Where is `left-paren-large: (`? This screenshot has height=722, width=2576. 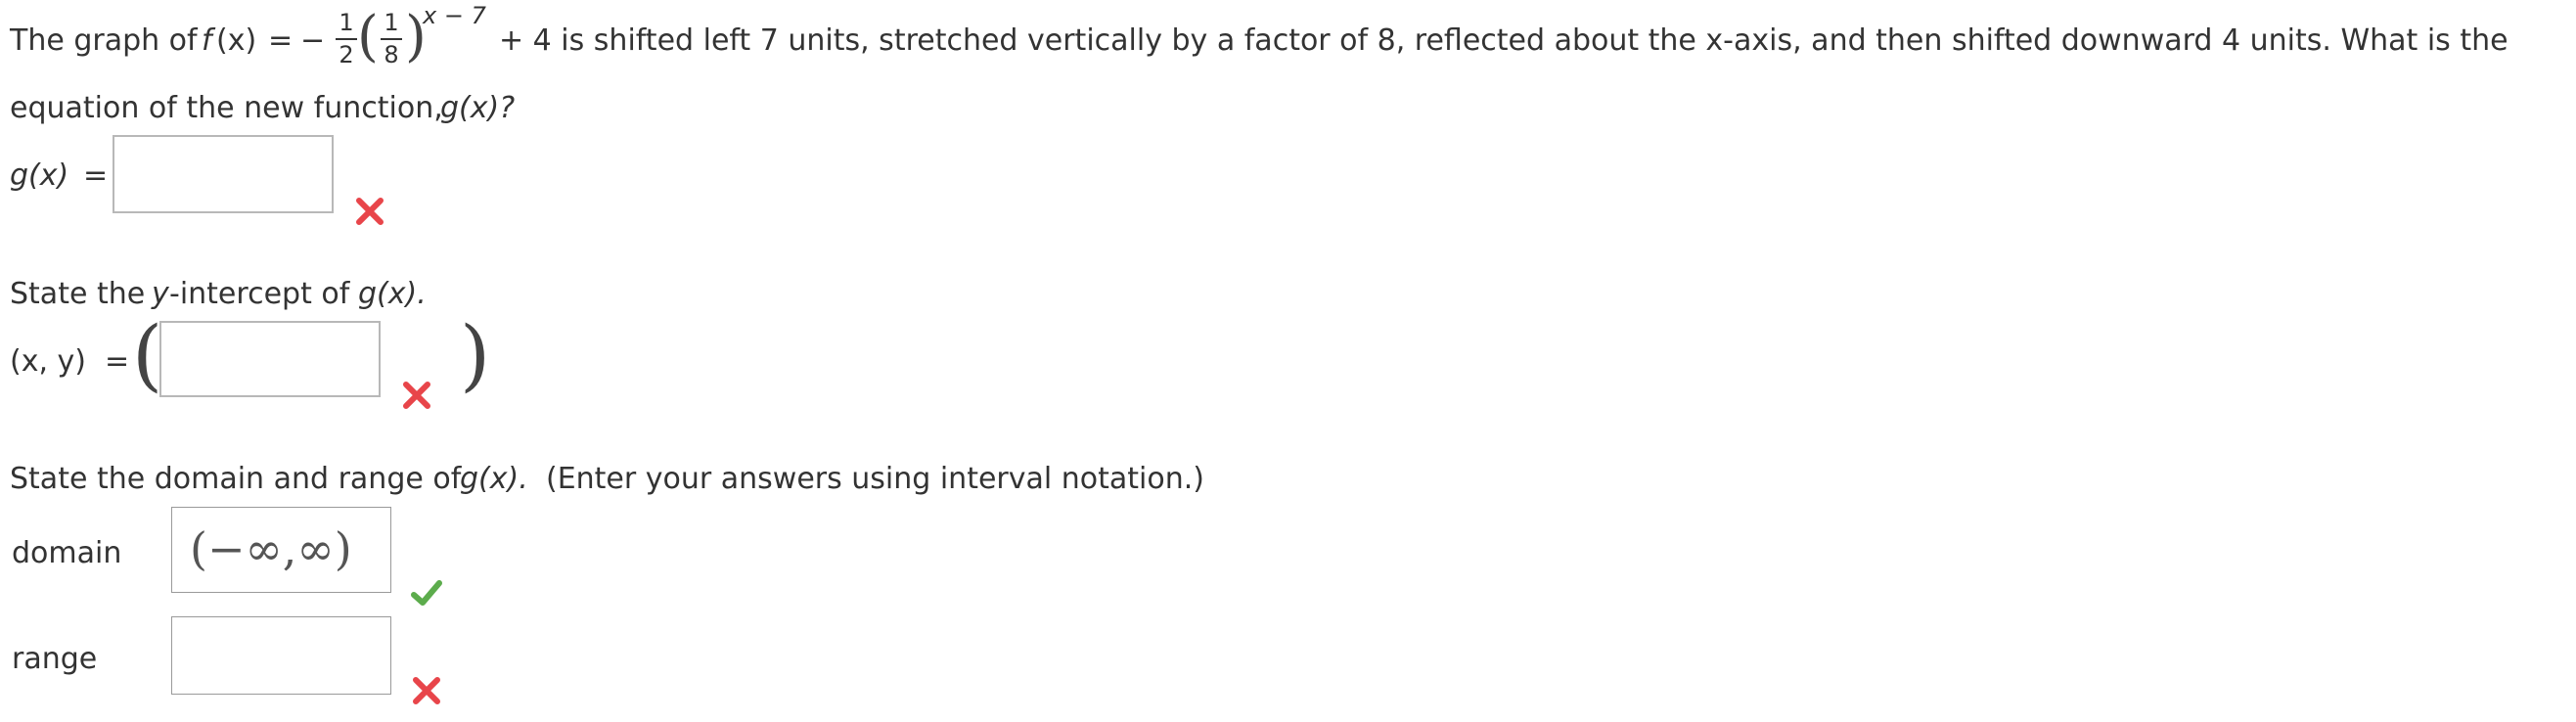
left-paren-large: ( is located at coordinates (368, 36).